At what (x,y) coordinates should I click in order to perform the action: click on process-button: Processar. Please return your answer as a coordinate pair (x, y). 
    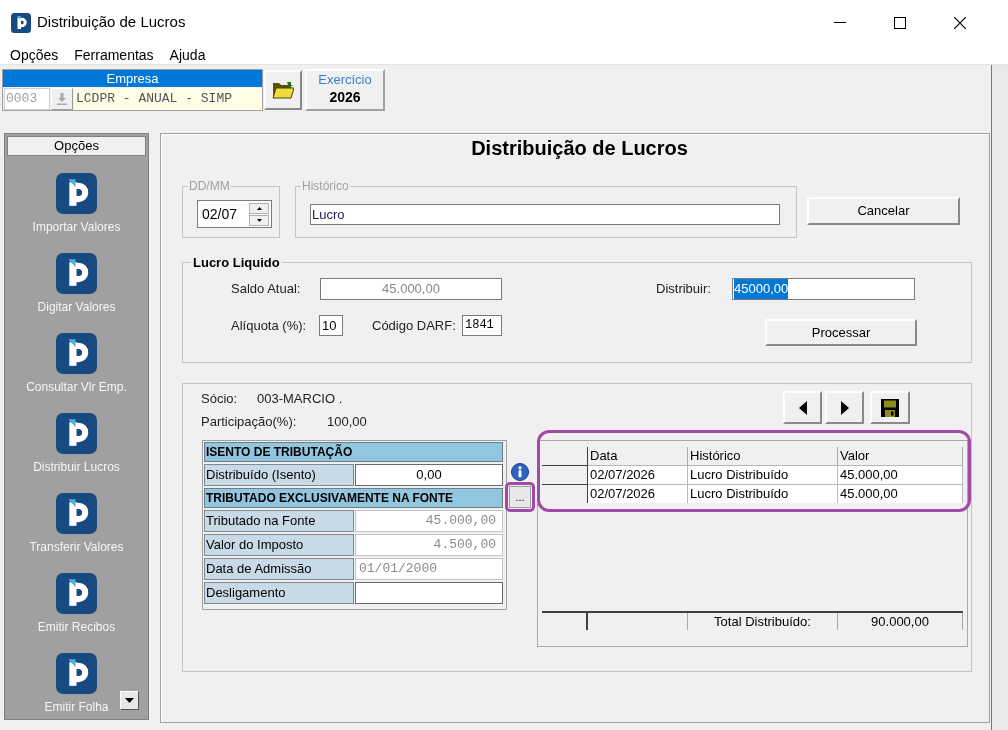
    Looking at the image, I should click on (841, 332).